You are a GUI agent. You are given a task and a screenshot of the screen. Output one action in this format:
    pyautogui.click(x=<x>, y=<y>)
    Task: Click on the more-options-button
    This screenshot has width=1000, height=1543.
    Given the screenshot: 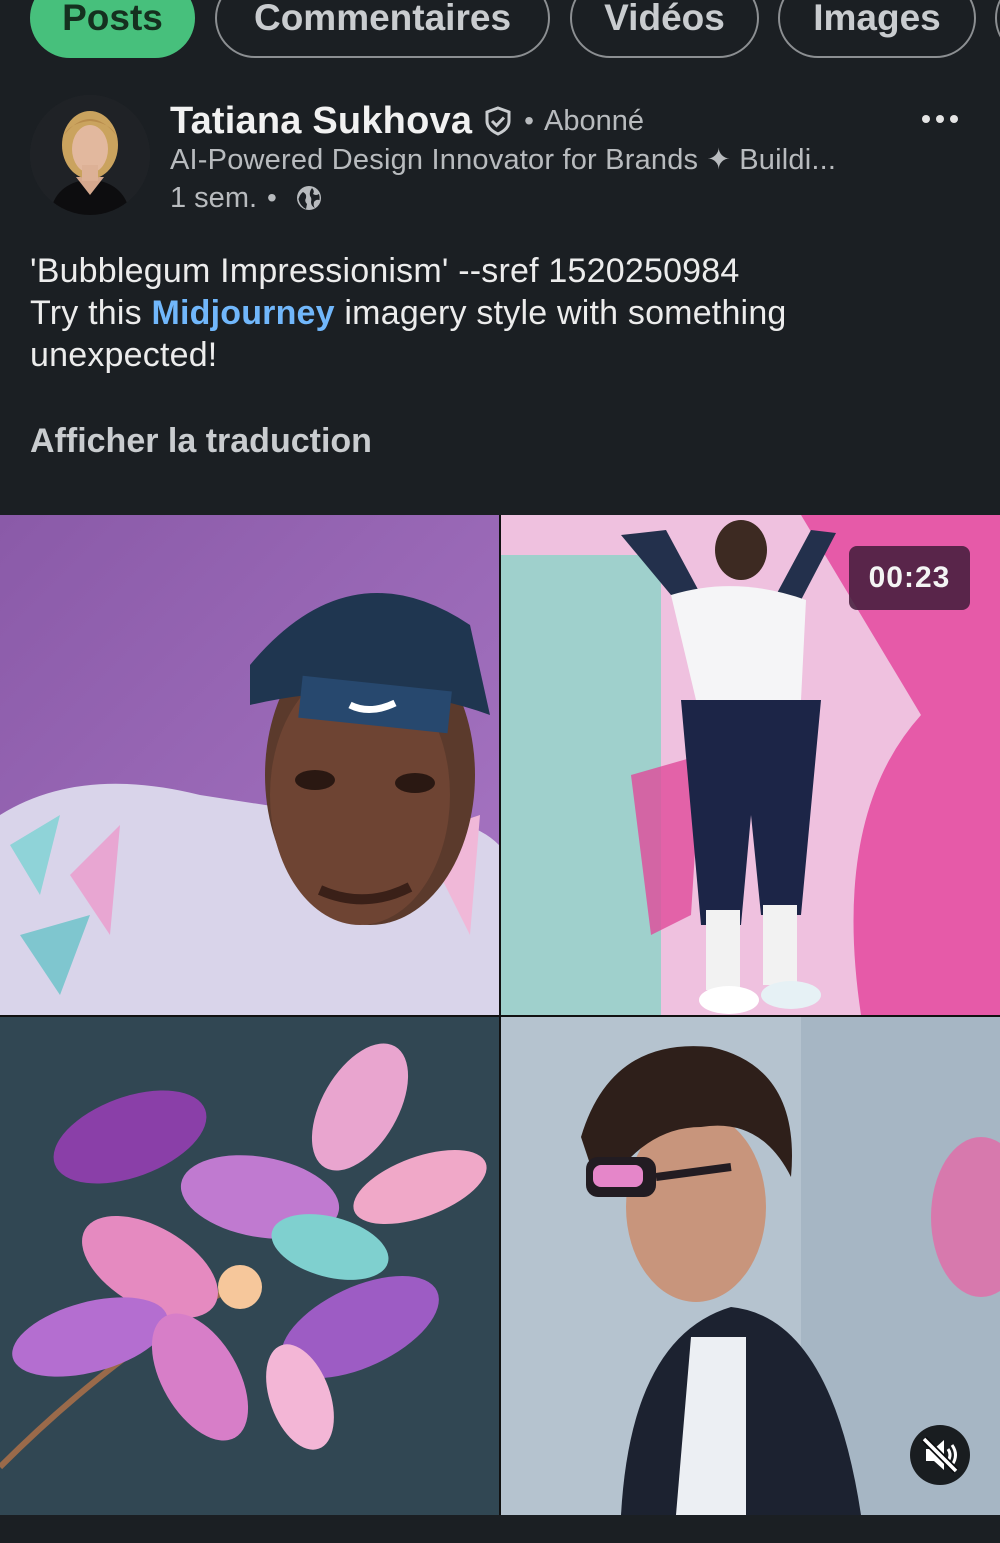 What is the action you would take?
    pyautogui.click(x=940, y=119)
    